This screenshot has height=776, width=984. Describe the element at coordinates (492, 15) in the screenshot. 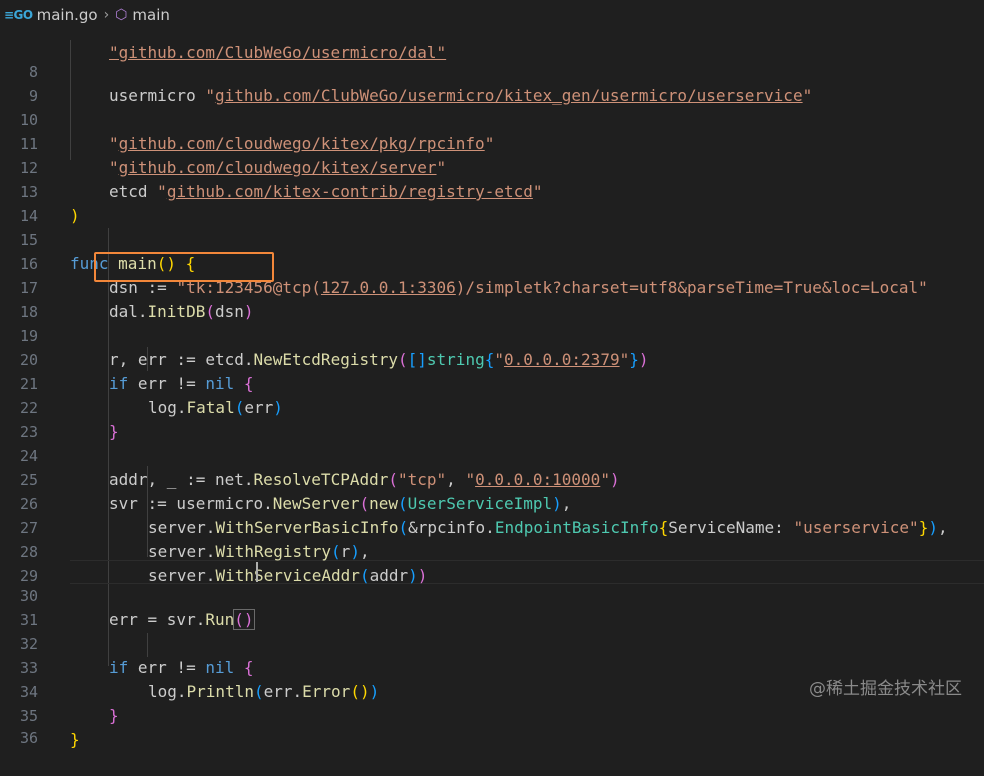

I see `breadcrumb: ≡GO main.go › ⬡ main` at that location.